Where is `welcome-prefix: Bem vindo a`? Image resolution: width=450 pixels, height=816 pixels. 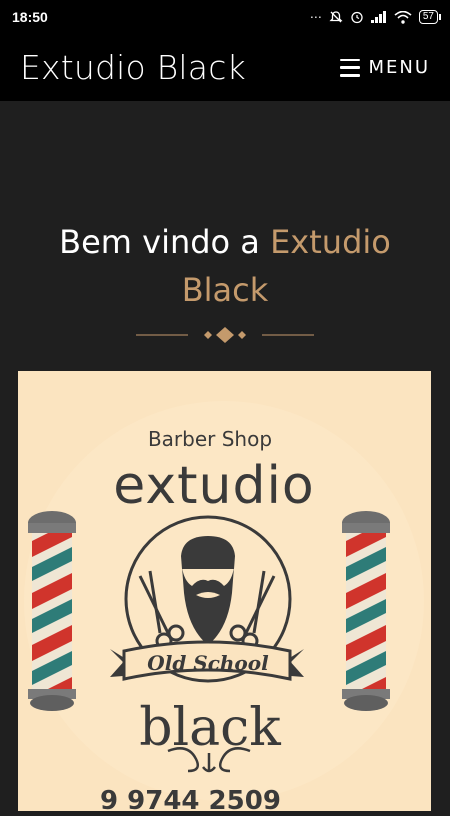
welcome-prefix: Bem vindo a is located at coordinates (165, 242).